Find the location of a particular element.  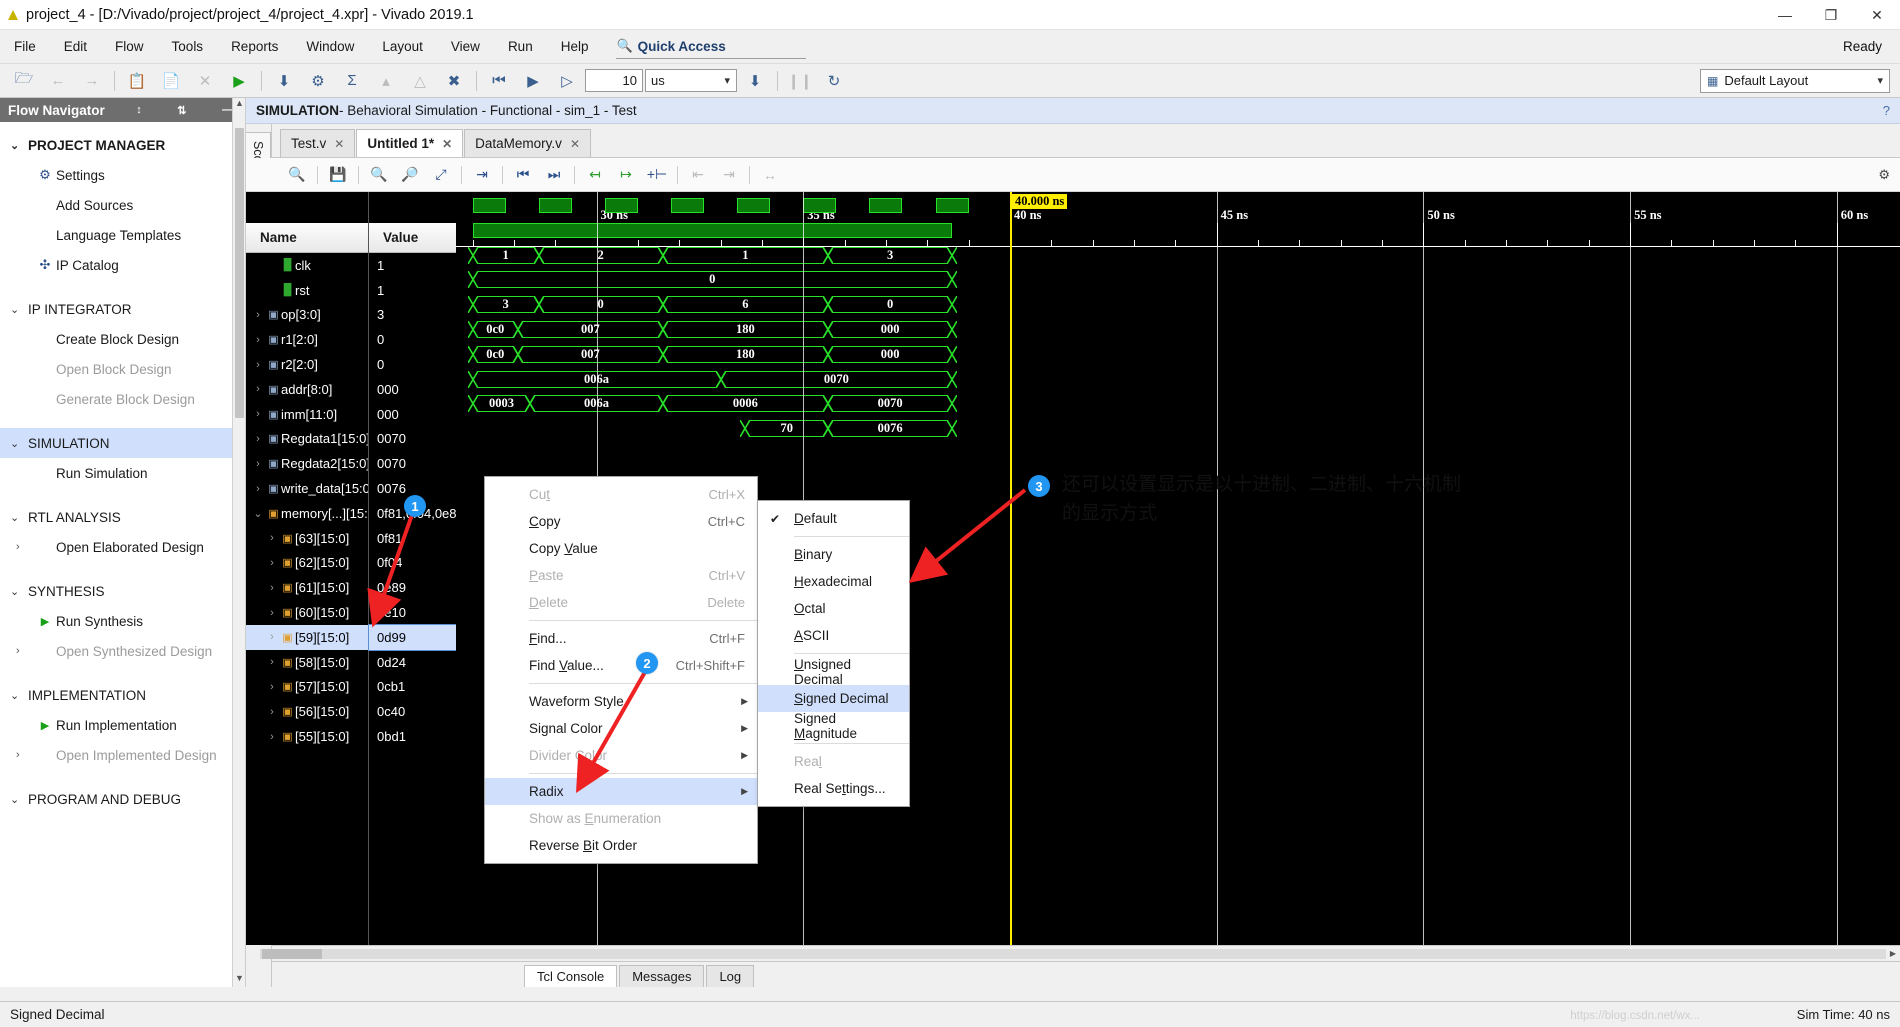

context-menu-item-delete: Delete Delete is located at coordinates (621, 602).